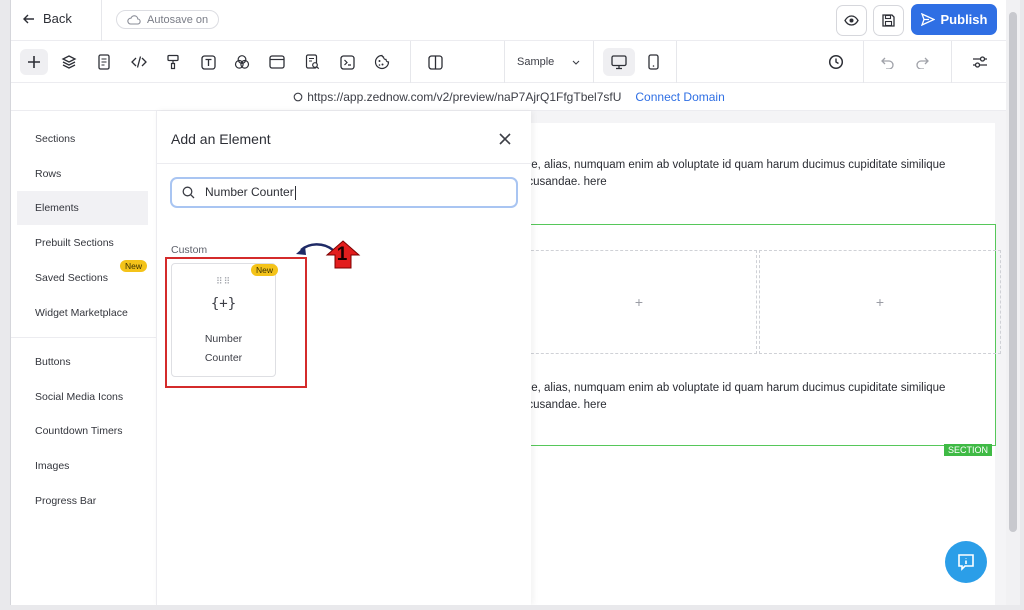 The height and width of the screenshot is (610, 1024). I want to click on sidebar-item-label: Social Media Icons, so click(79, 397).